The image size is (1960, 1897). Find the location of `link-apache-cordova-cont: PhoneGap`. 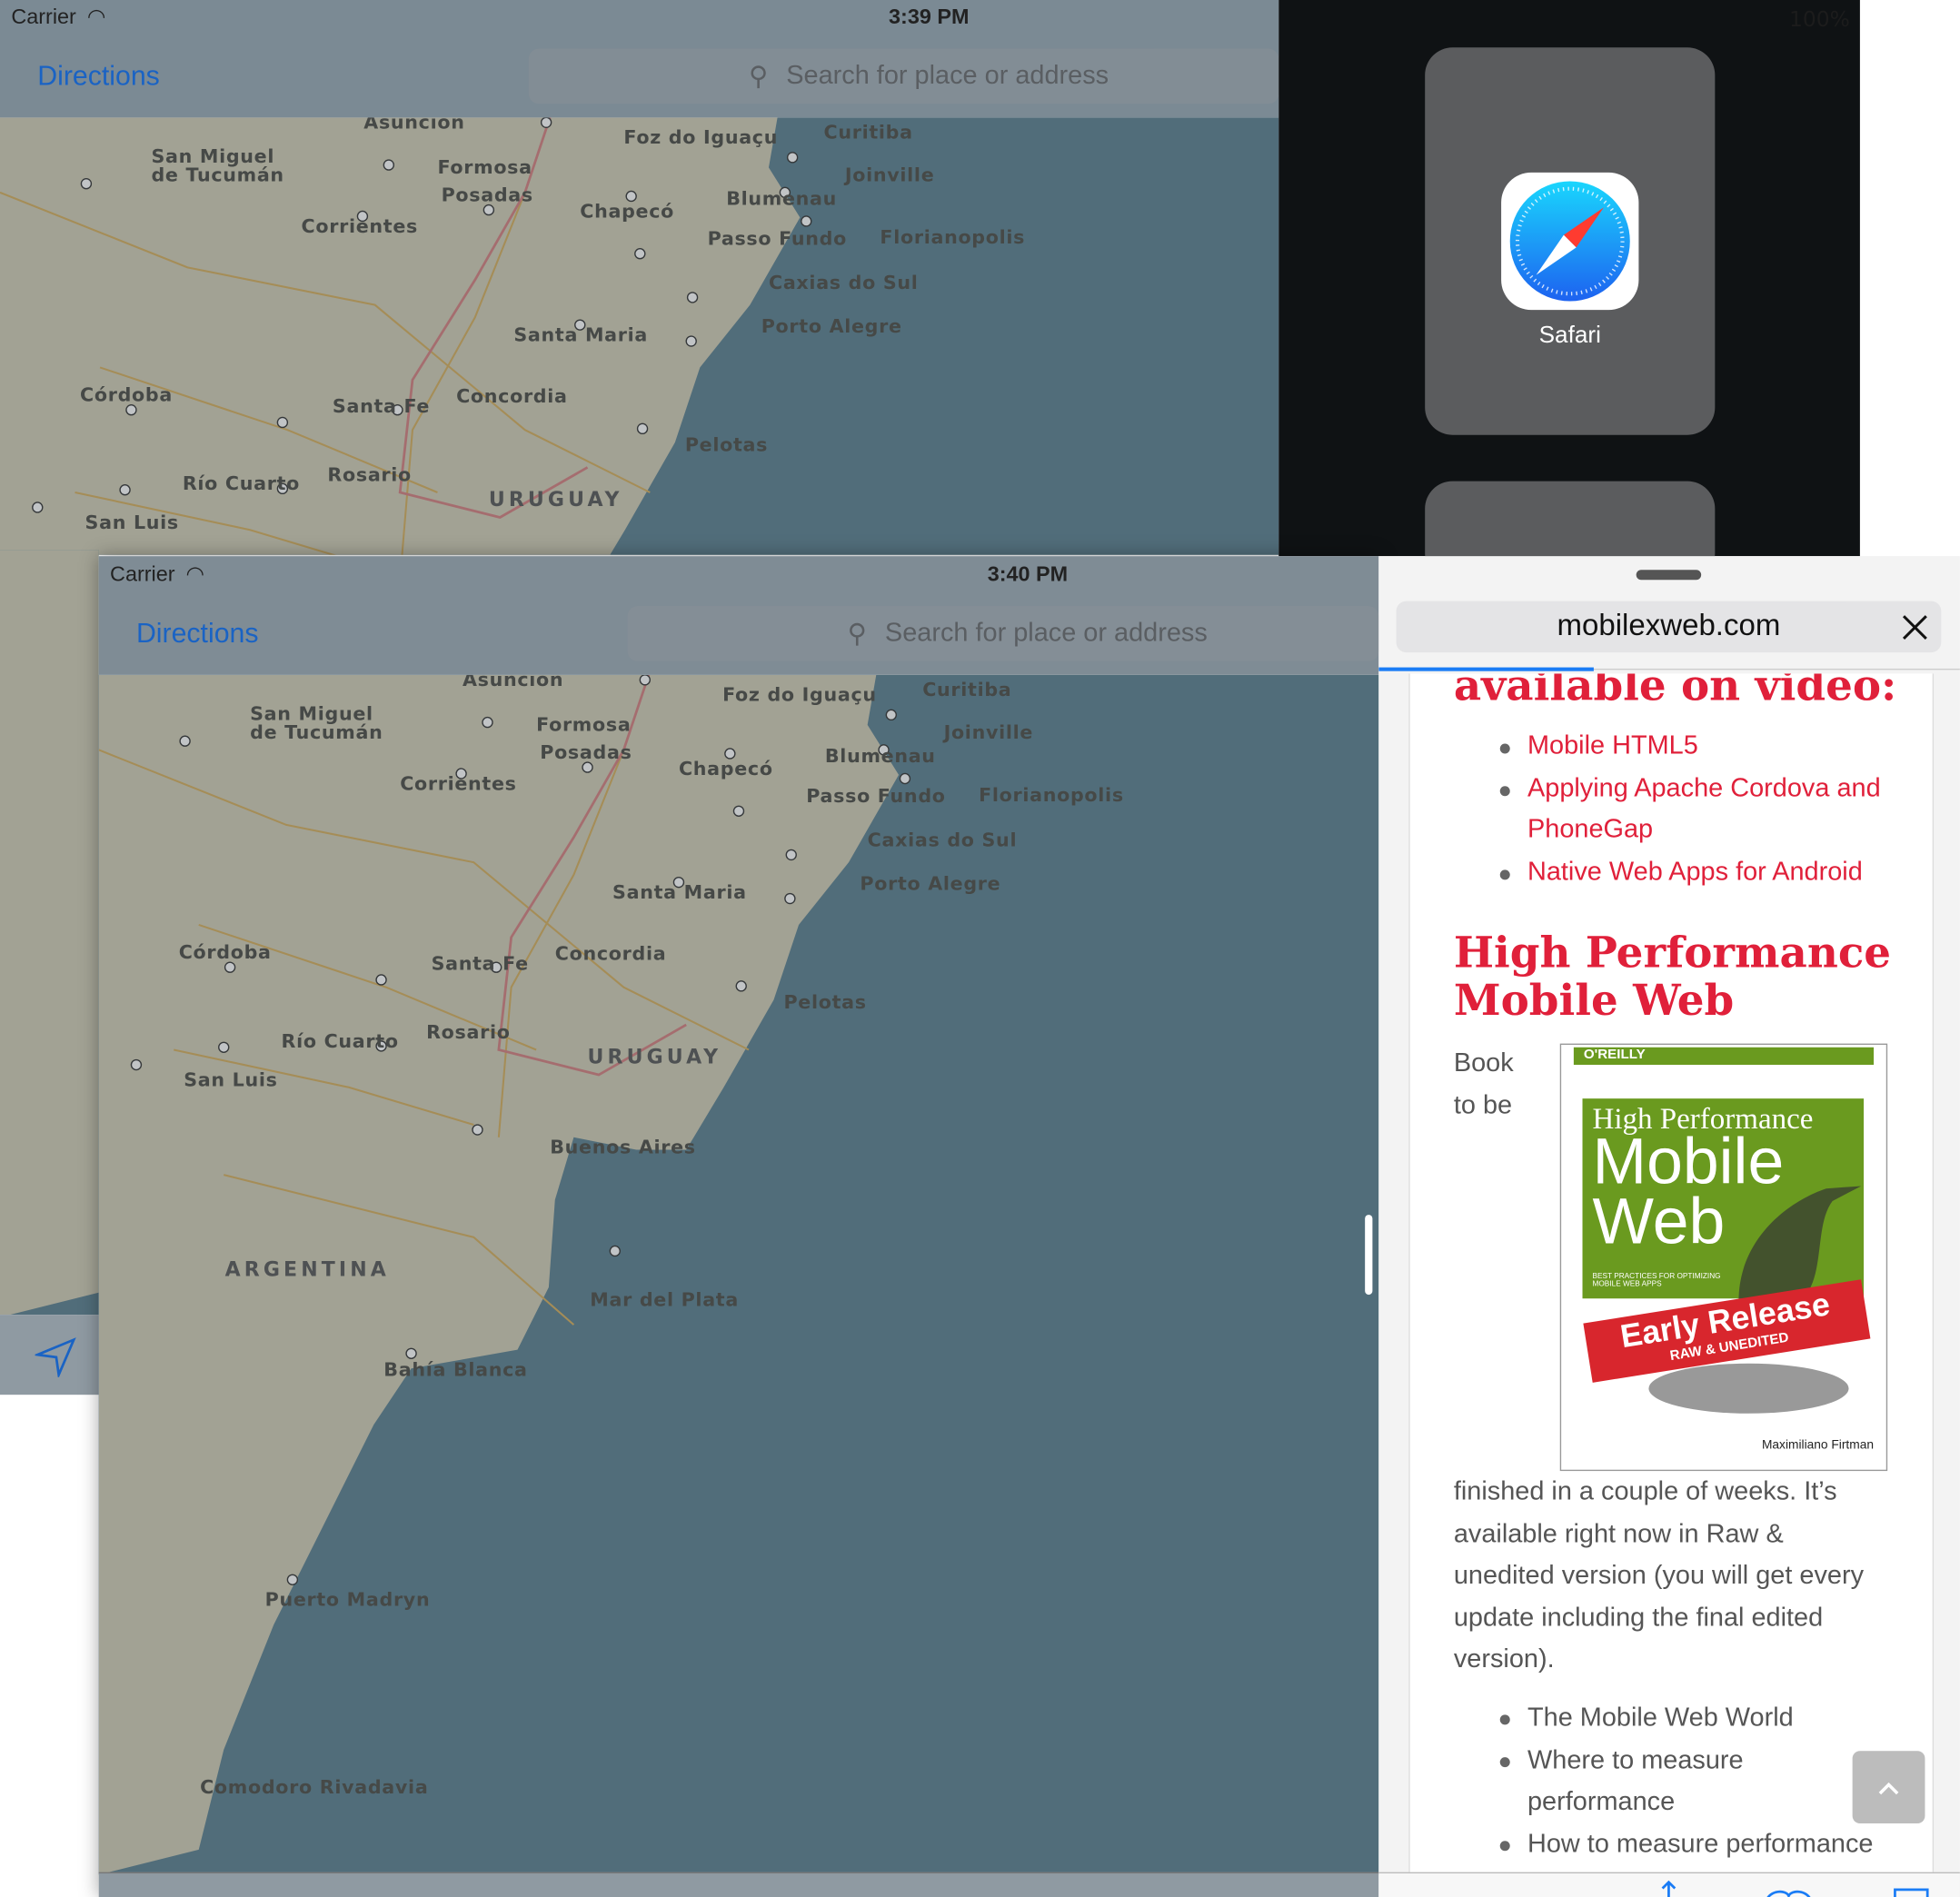

link-apache-cordova-cont: PhoneGap is located at coordinates (1590, 829).